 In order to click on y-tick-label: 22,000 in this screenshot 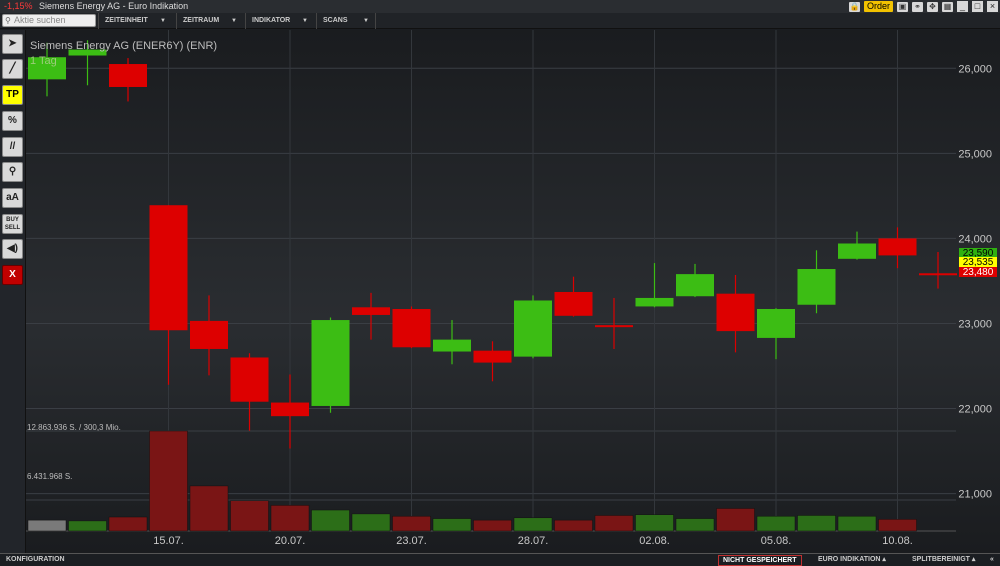, I will do `click(975, 410)`.